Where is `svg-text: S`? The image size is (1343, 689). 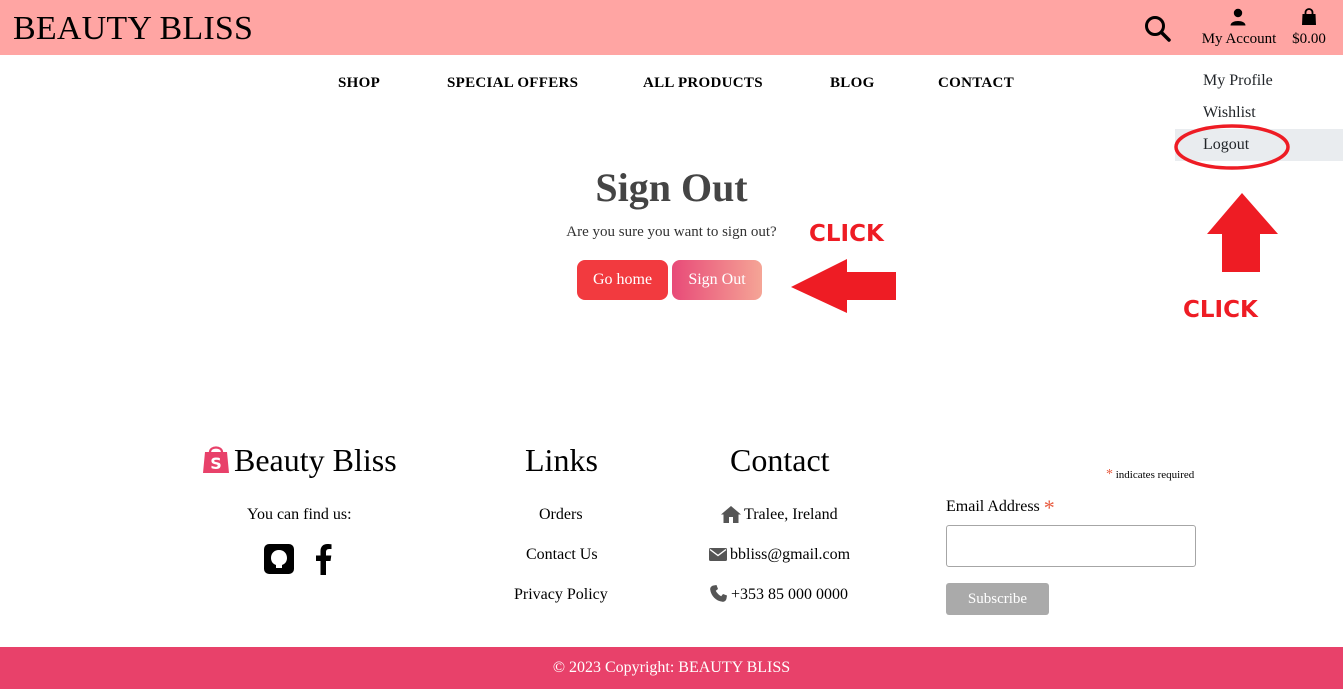 svg-text: S is located at coordinates (216, 463).